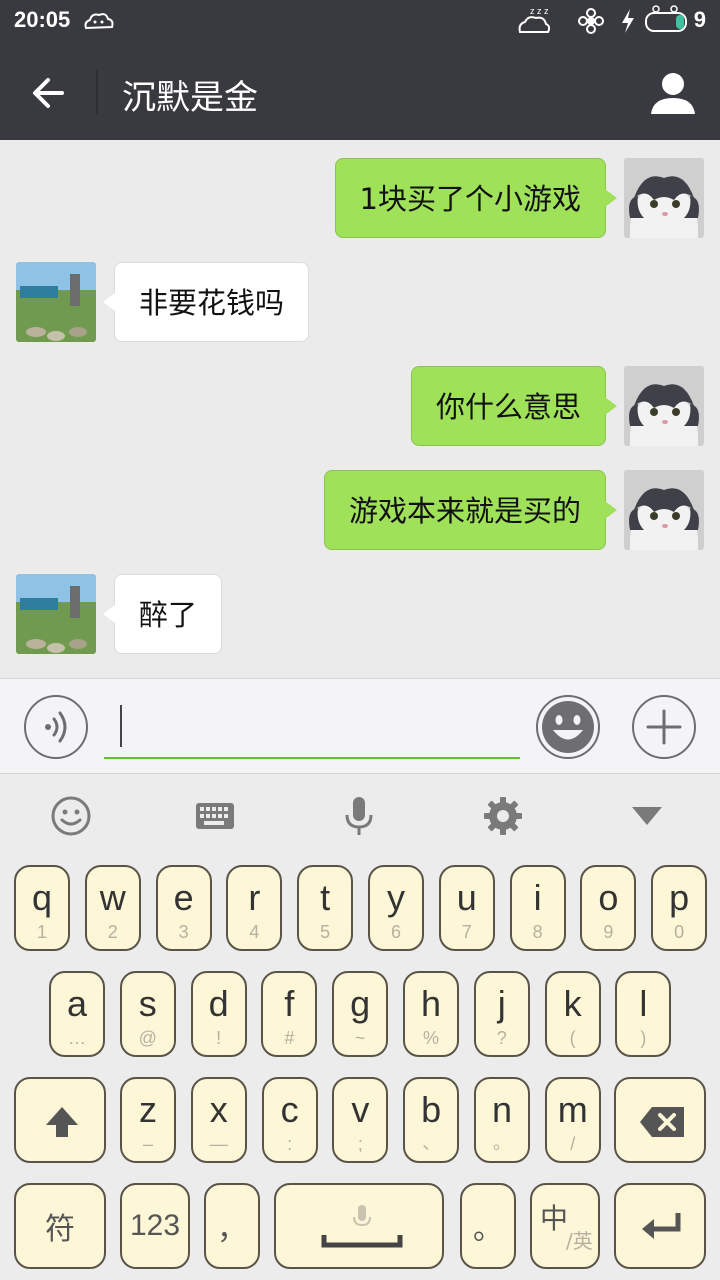 The height and width of the screenshot is (1280, 720). What do you see at coordinates (431, 1014) in the screenshot?
I see `key-h-cap: h%` at bounding box center [431, 1014].